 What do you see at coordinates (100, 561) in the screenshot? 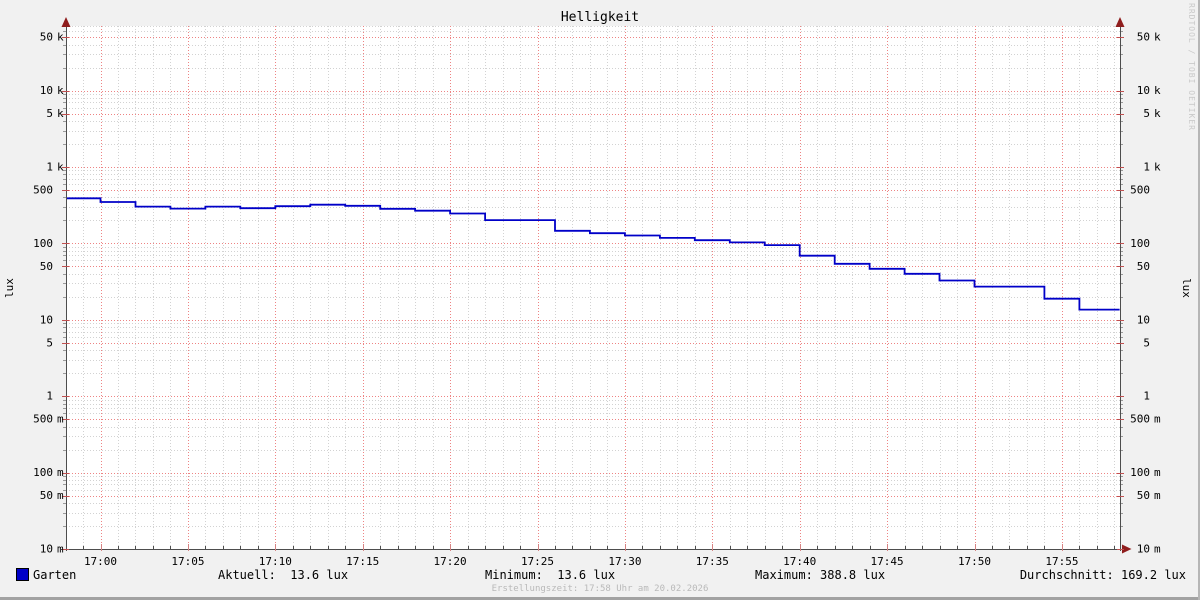
I see `x-tick-label: 17:00` at bounding box center [100, 561].